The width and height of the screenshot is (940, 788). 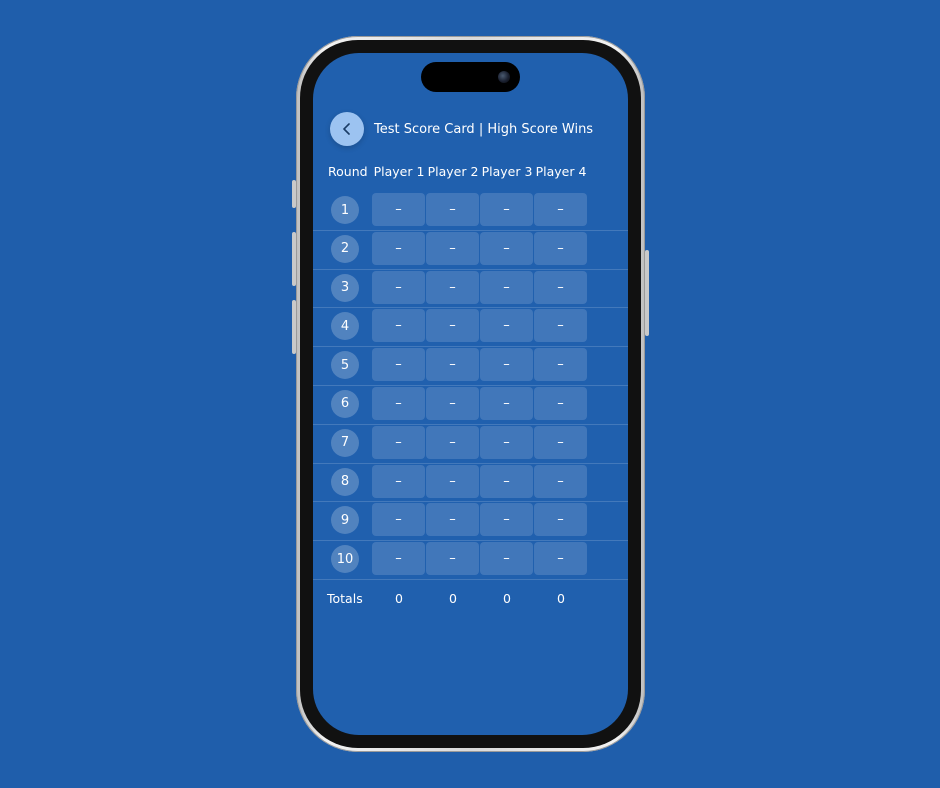 I want to click on table-row: 9– – – –, so click(x=470, y=522).